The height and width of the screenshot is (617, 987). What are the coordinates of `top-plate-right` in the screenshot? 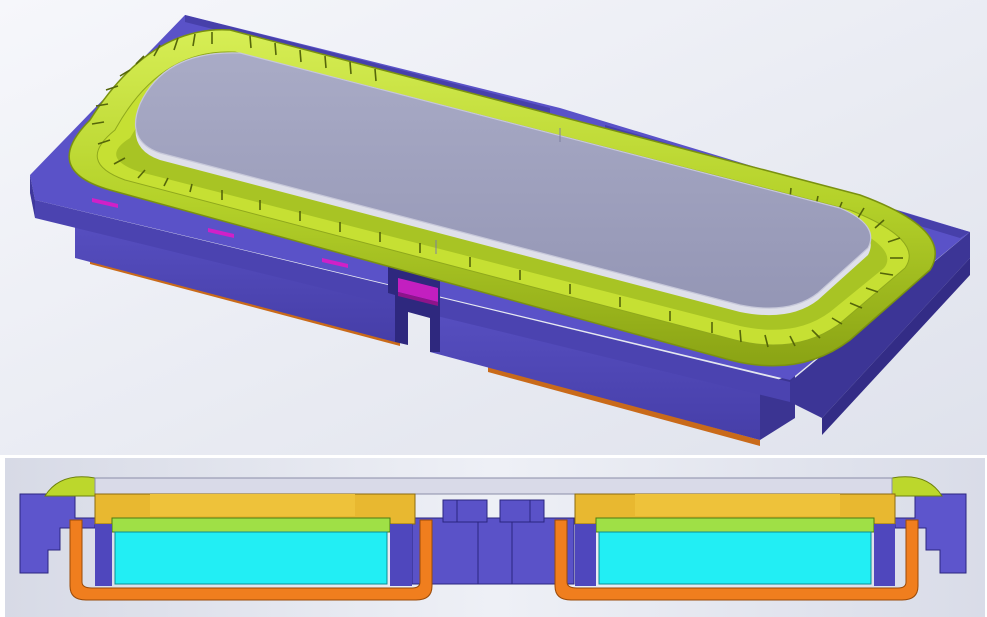 It's located at (735, 525).